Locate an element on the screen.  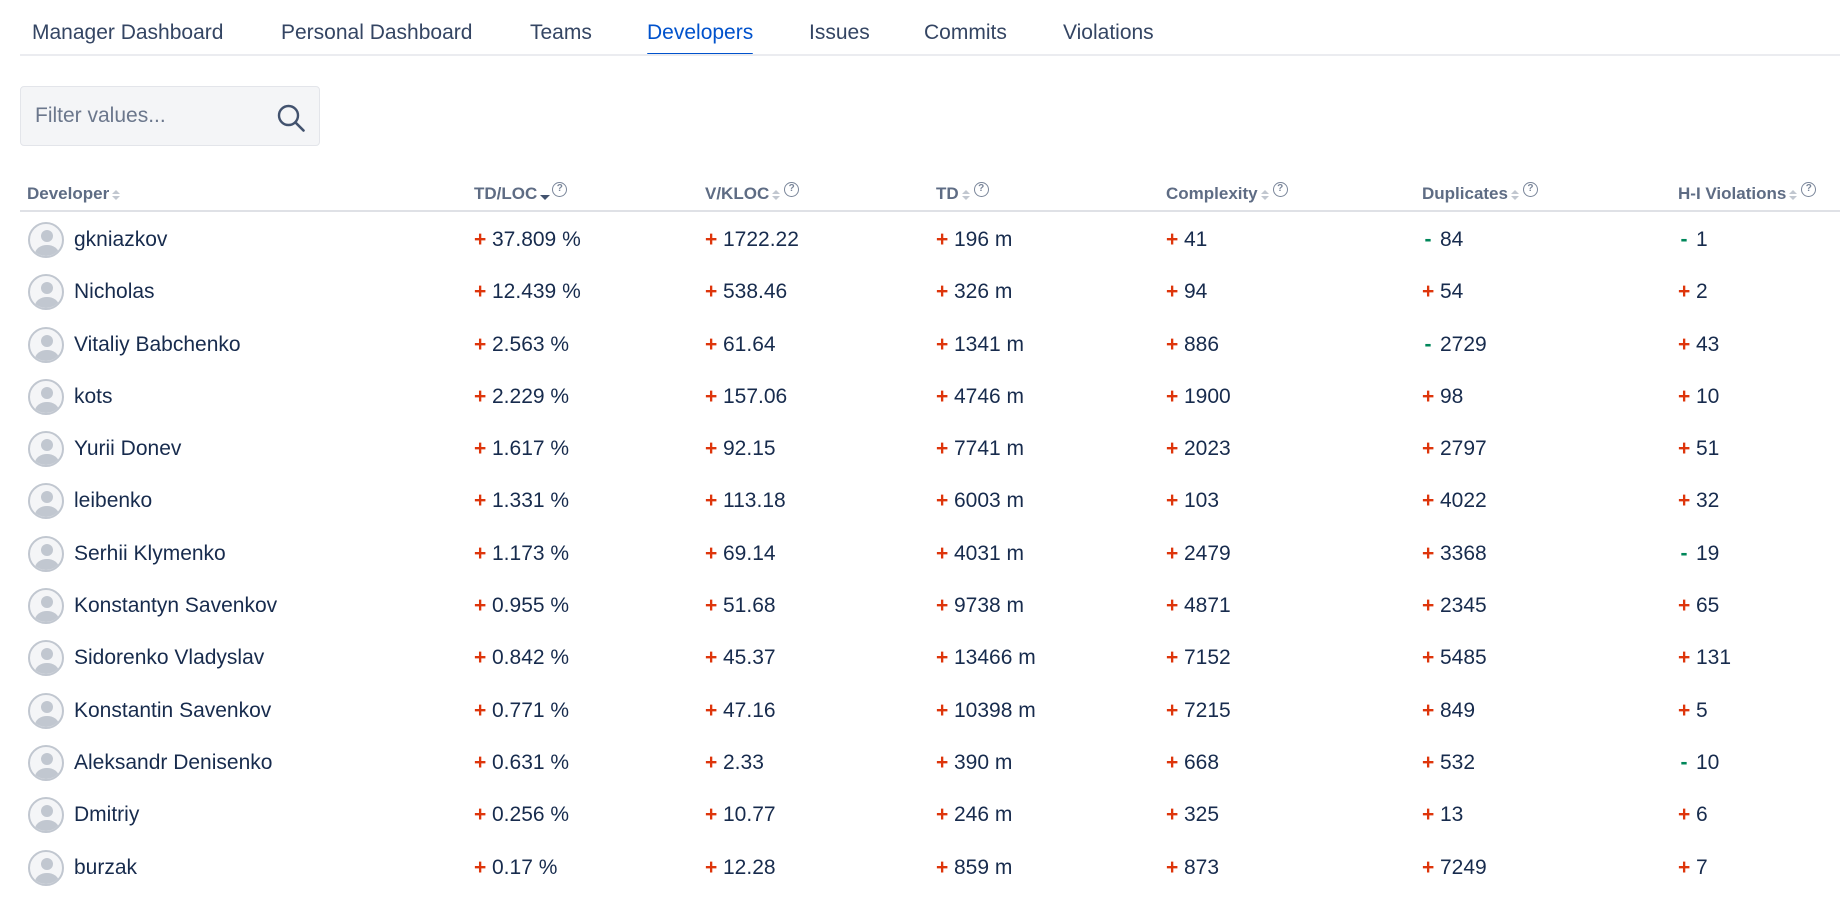
metric-value: 5485 is located at coordinates (1463, 658).